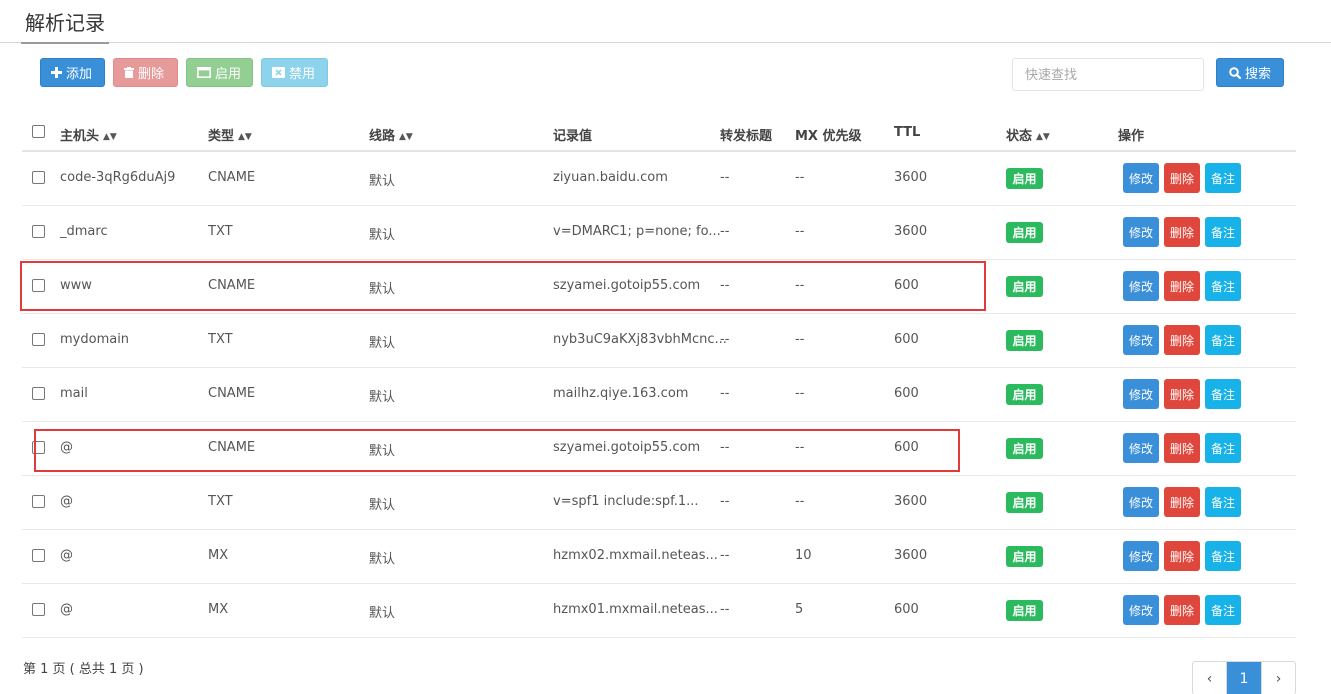  Describe the element at coordinates (151, 74) in the screenshot. I see `delete-button-label: 删除` at that location.